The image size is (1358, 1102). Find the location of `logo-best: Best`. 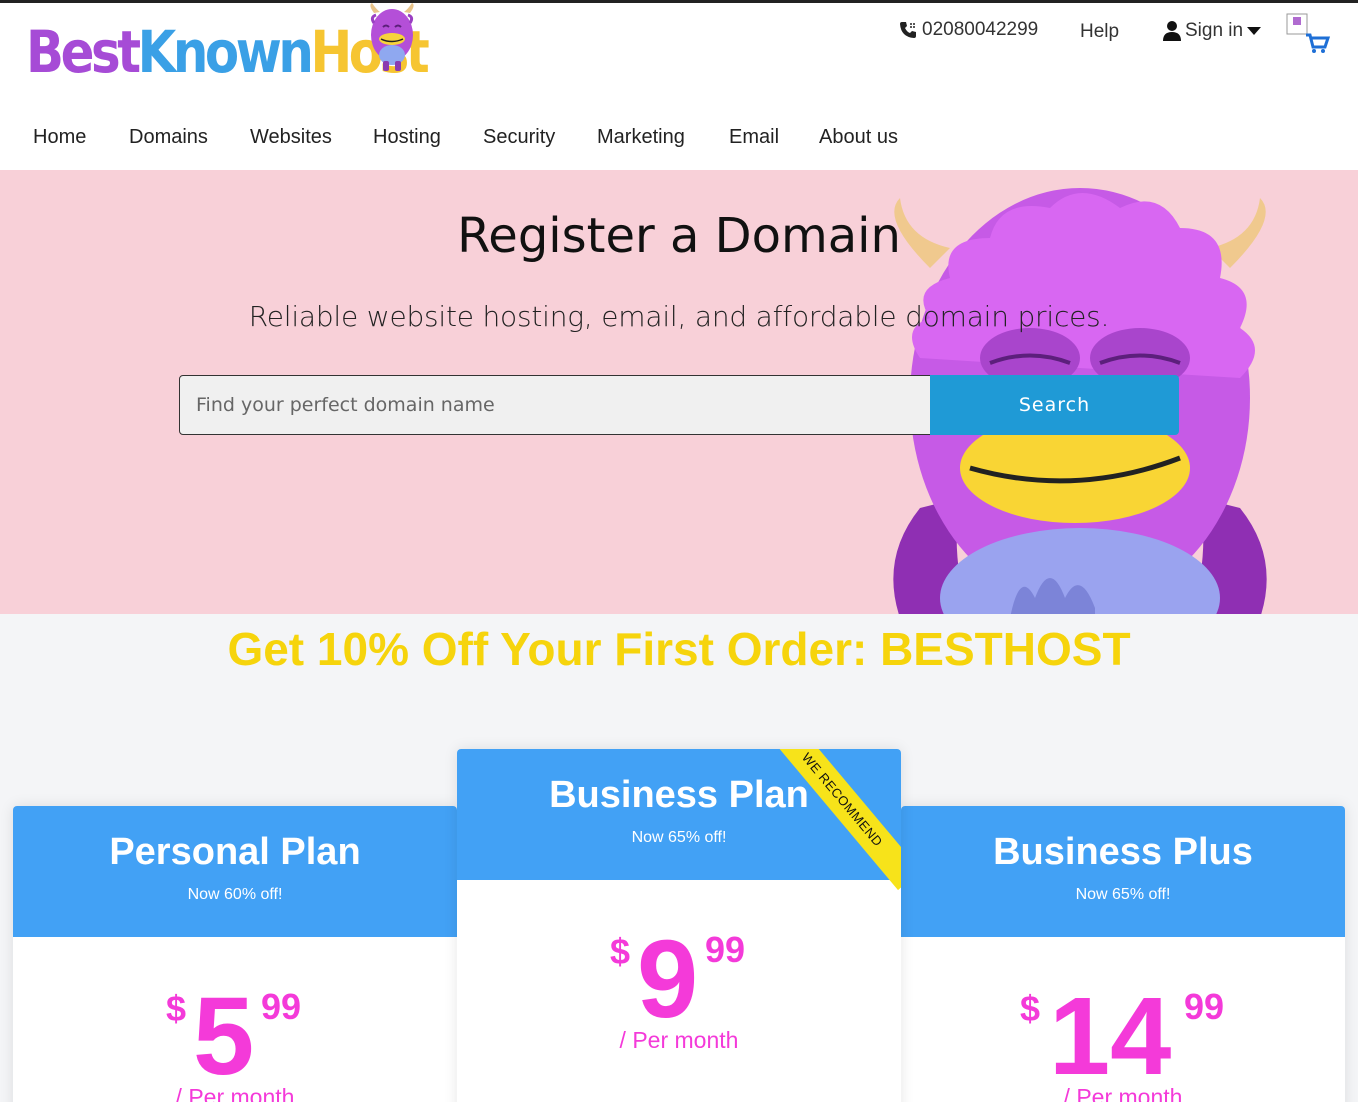

logo-best: Best is located at coordinates (83, 52).